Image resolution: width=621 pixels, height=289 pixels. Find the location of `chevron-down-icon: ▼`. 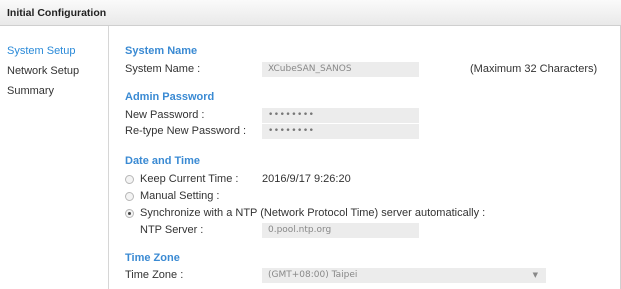

chevron-down-icon: ▼ is located at coordinates (535, 275).